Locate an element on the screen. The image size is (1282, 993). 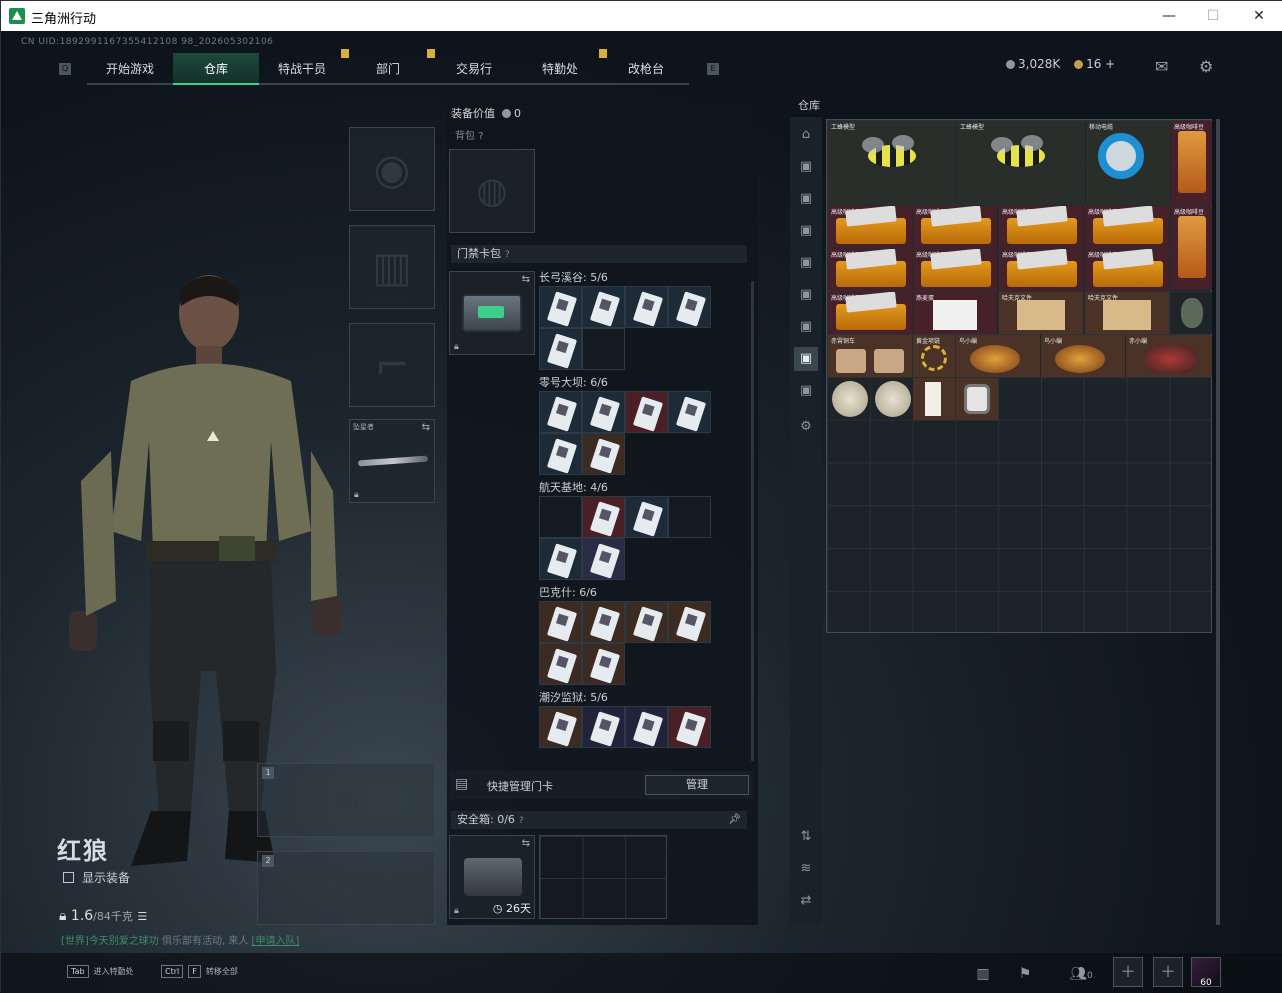
flag-icon: ⚑ is located at coordinates (1025, 974).